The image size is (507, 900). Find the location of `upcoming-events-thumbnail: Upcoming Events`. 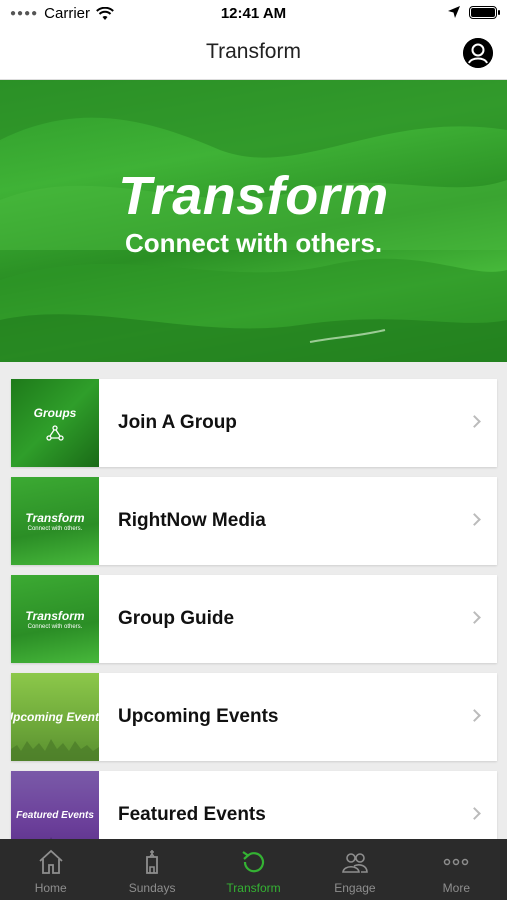

upcoming-events-thumbnail: Upcoming Events is located at coordinates (55, 717).